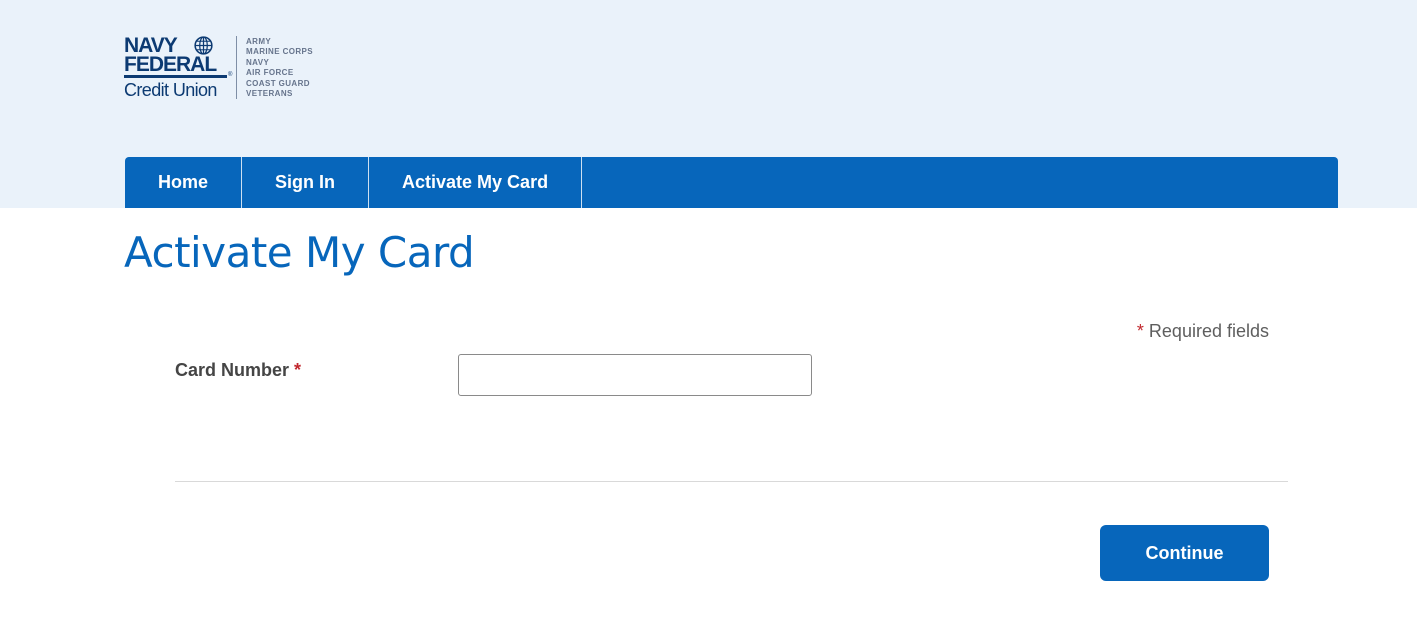  Describe the element at coordinates (476, 182) in the screenshot. I see `nav-item-activate-my-card: Activate My Card` at that location.